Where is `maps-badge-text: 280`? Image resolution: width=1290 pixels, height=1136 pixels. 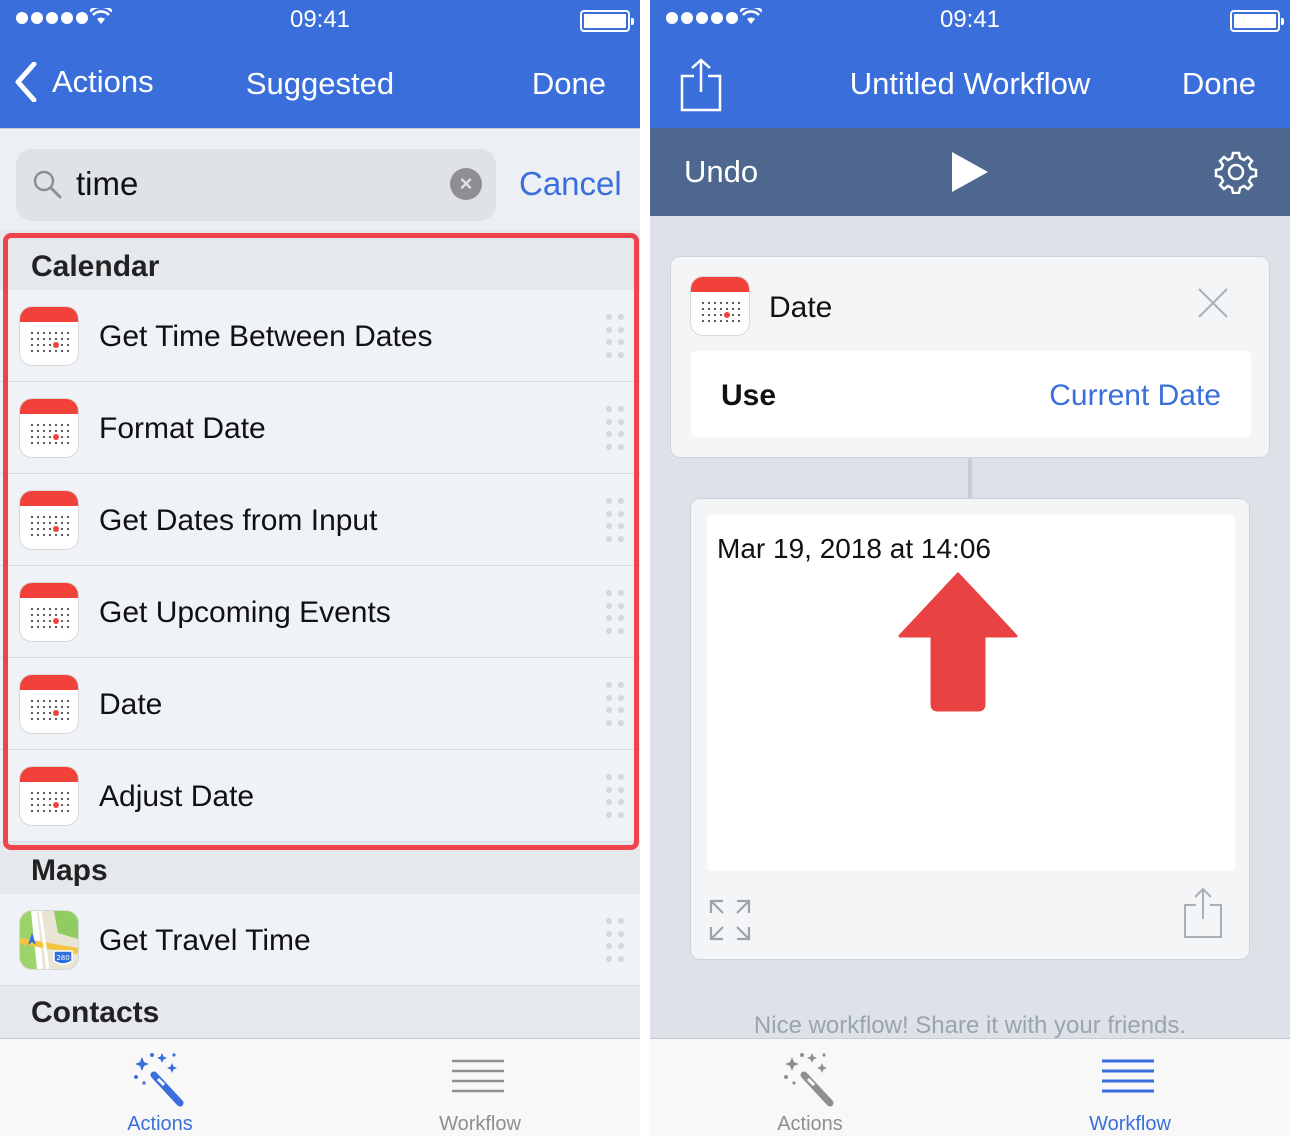 maps-badge-text: 280 is located at coordinates (62, 958).